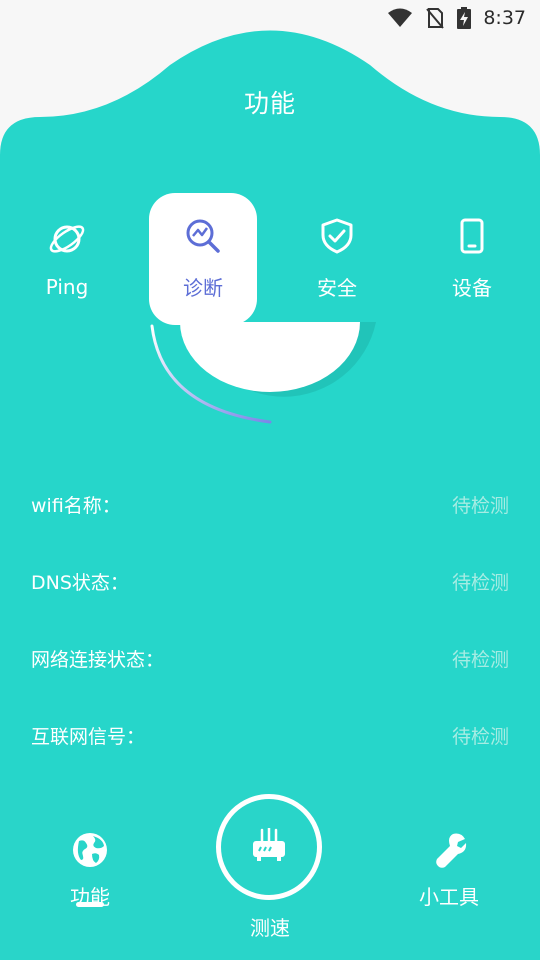  Describe the element at coordinates (449, 897) in the screenshot. I see `tab-tools-label: 小工具` at that location.